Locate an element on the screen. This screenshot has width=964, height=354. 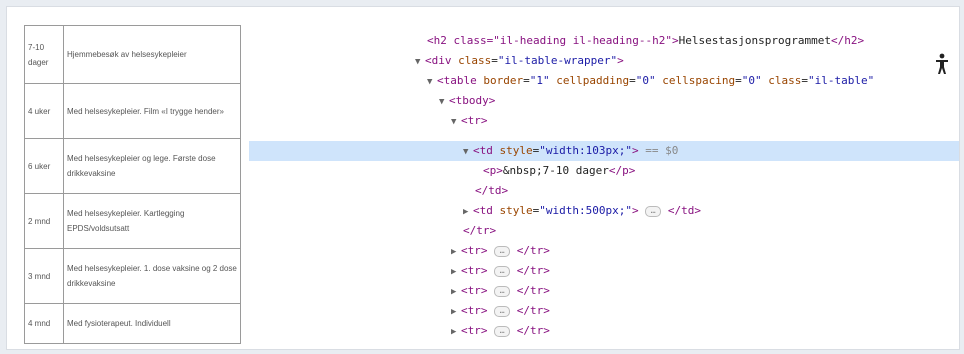
time-cell: 6 uker is located at coordinates (44, 166).